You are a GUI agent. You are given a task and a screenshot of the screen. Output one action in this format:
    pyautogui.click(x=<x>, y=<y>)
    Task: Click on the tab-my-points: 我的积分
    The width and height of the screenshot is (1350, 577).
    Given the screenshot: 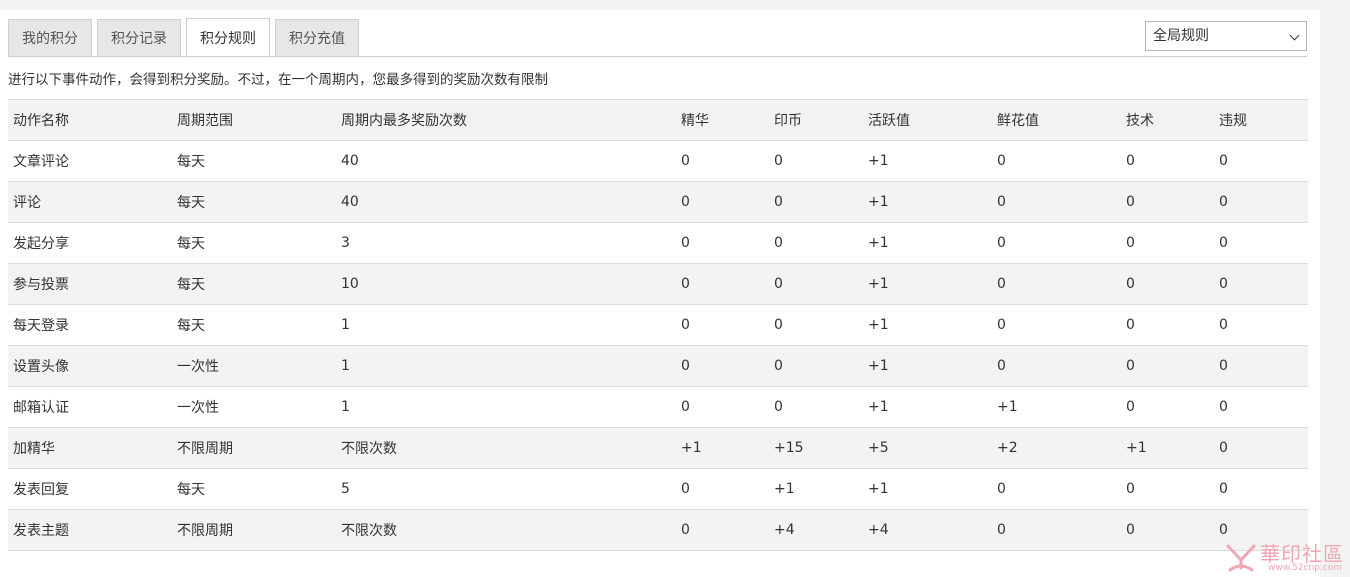 What is the action you would take?
    pyautogui.click(x=50, y=38)
    